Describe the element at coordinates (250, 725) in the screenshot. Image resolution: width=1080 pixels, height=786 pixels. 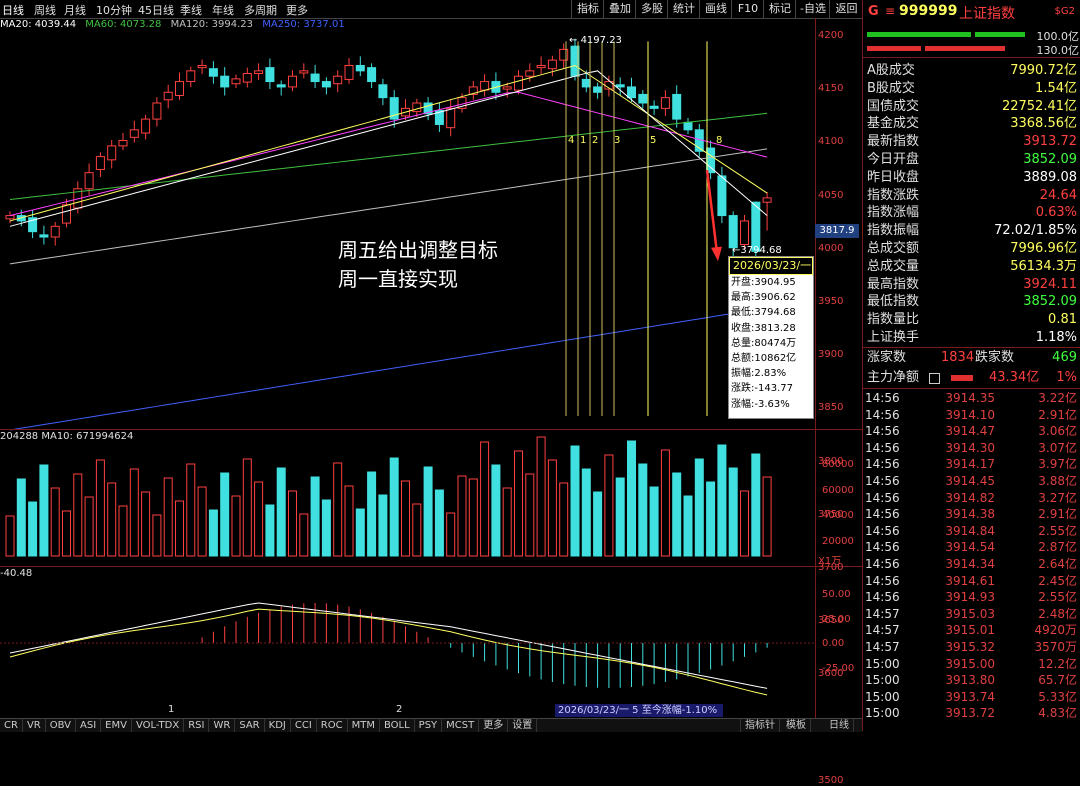
I see `tab-sar: SAR` at that location.